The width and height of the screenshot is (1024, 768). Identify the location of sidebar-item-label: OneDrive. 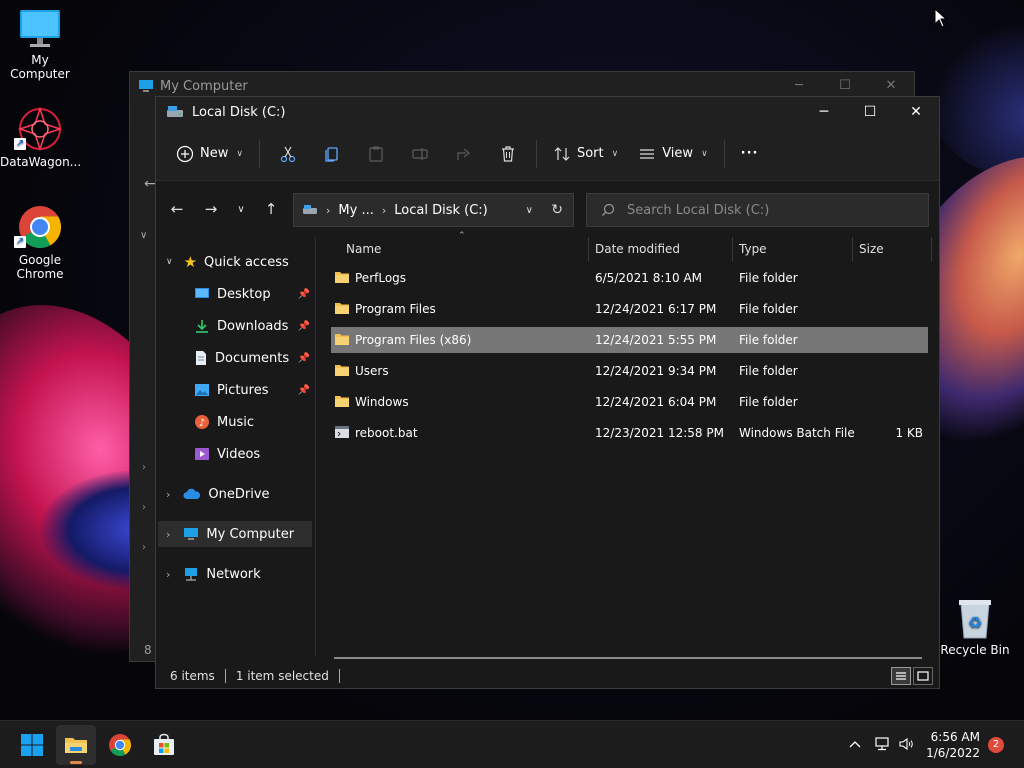
(239, 494).